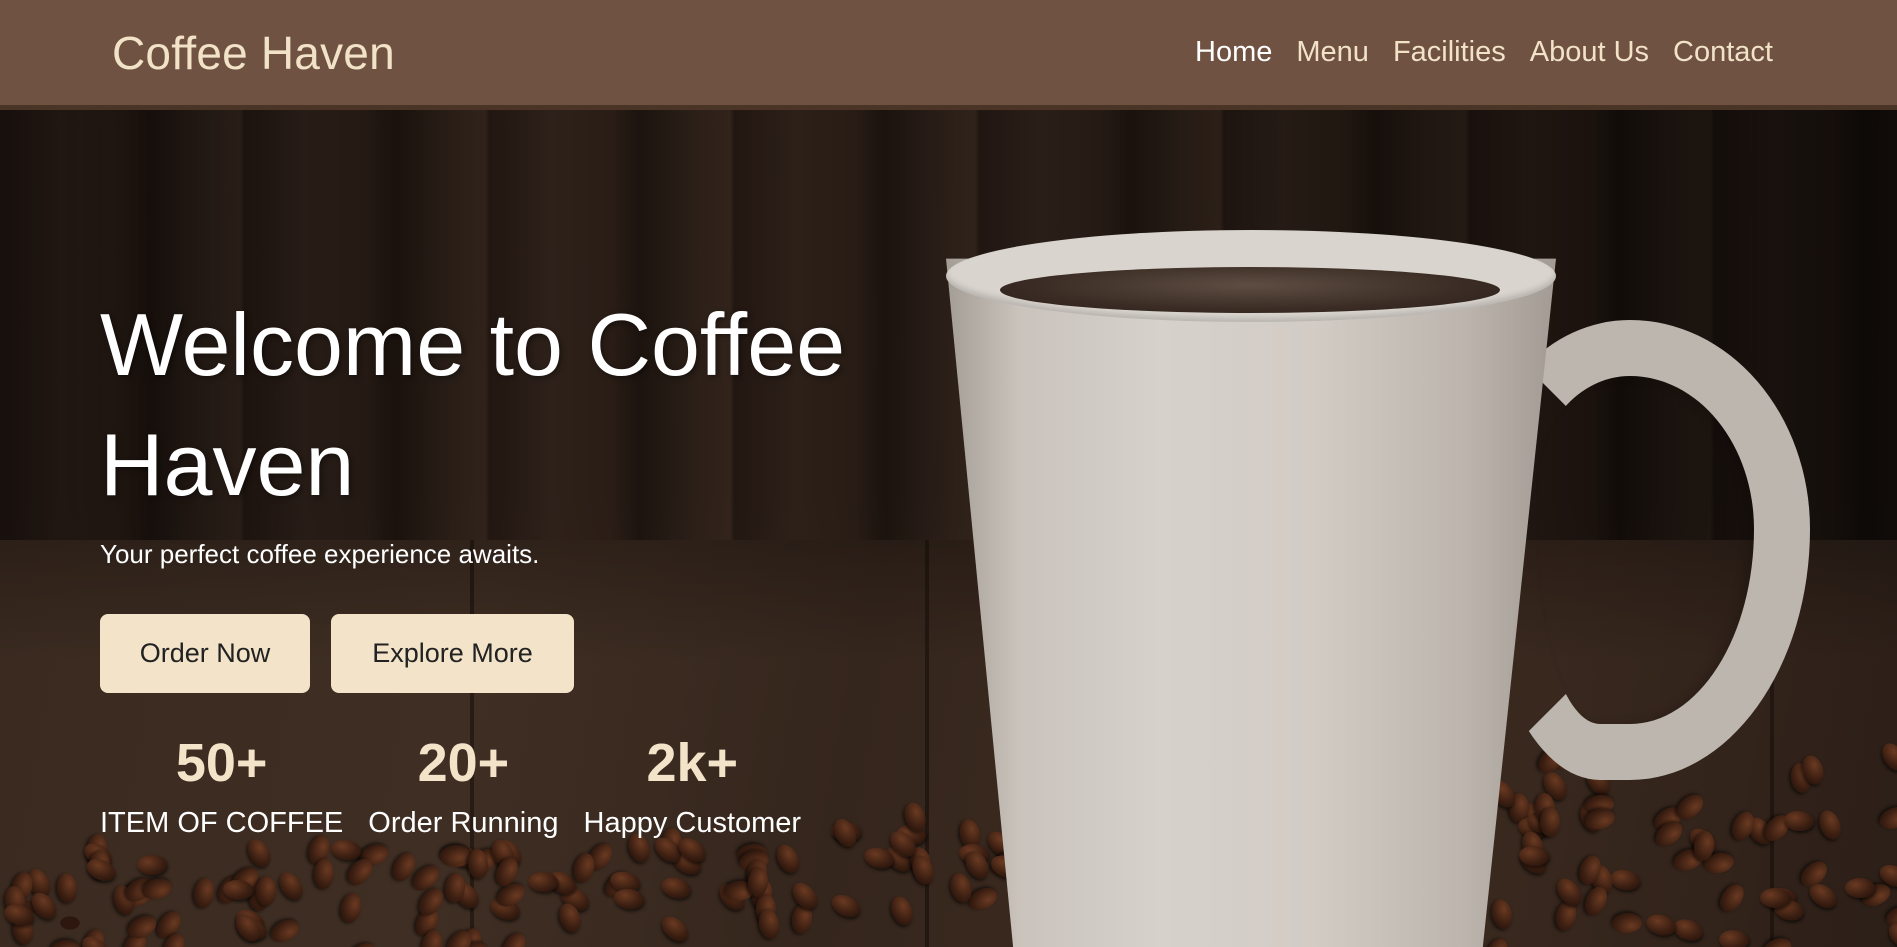  What do you see at coordinates (1233, 52) in the screenshot?
I see `nav-link-home: Home` at bounding box center [1233, 52].